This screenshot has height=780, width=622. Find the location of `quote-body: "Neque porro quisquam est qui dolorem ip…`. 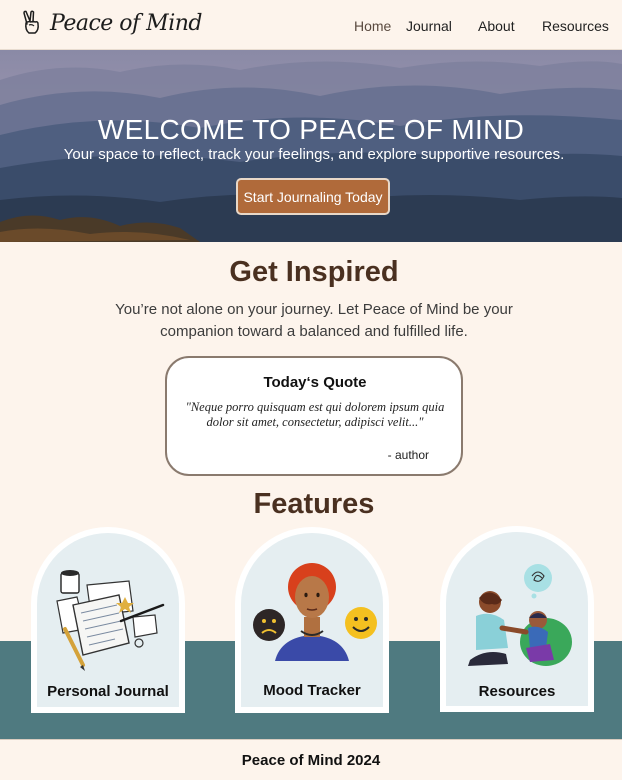

quote-body: "Neque porro quisquam est qui dolorem ip… is located at coordinates (315, 414).